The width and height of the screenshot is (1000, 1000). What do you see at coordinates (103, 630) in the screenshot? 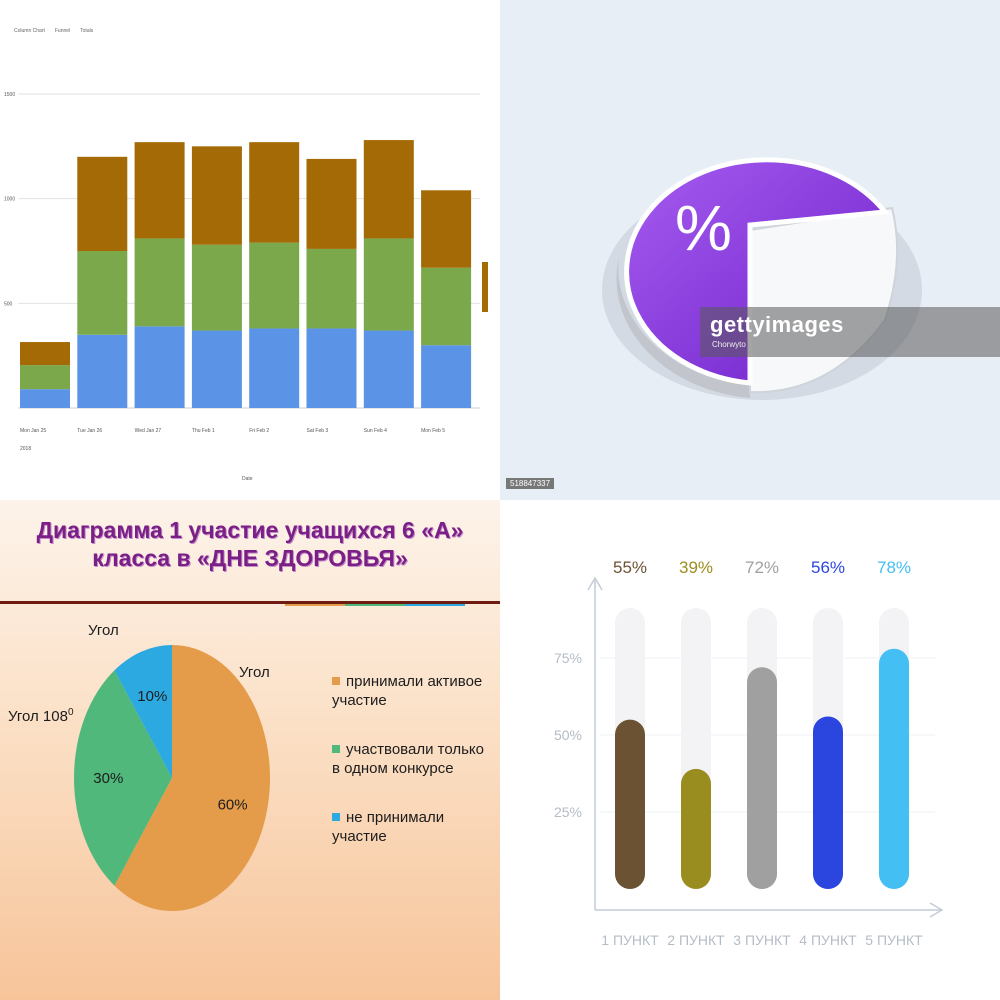
I see `slice-label-top: Угол` at bounding box center [103, 630].